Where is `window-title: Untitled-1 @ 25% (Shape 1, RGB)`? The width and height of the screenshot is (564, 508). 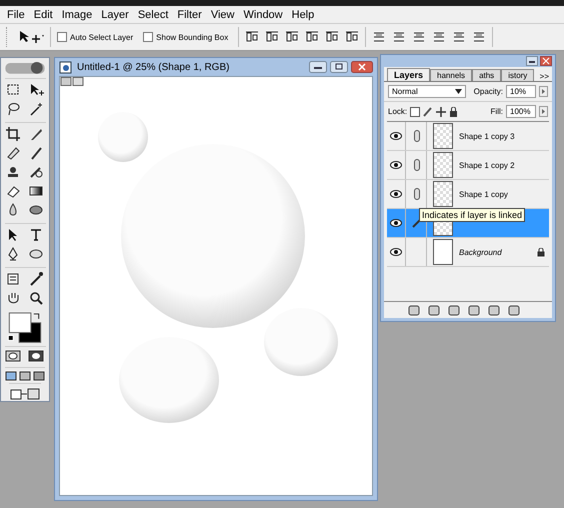
window-title: Untitled-1 @ 25% (Shape 1, RGB) is located at coordinates (153, 67).